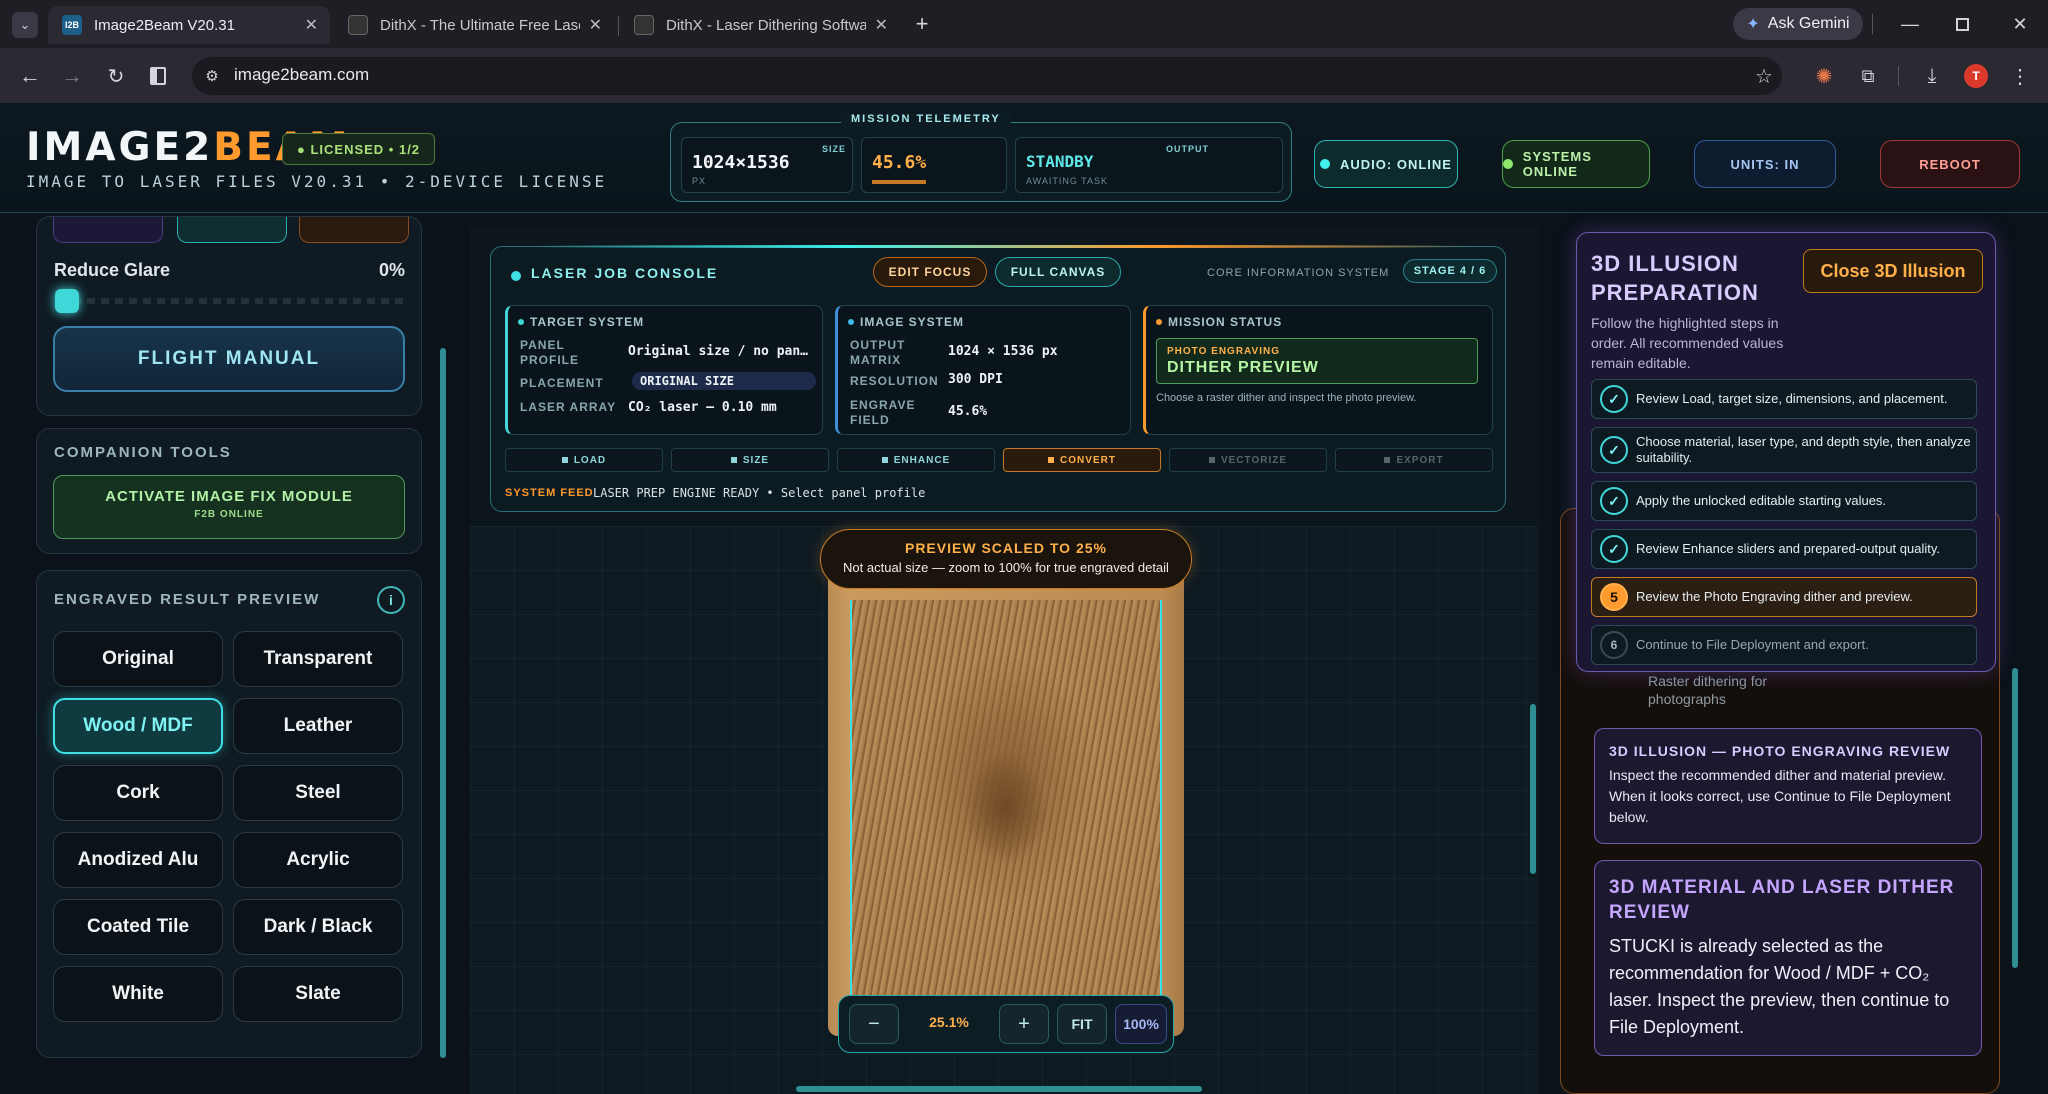 This screenshot has height=1094, width=2048. I want to click on site-info-icon: ⚙, so click(212, 76).